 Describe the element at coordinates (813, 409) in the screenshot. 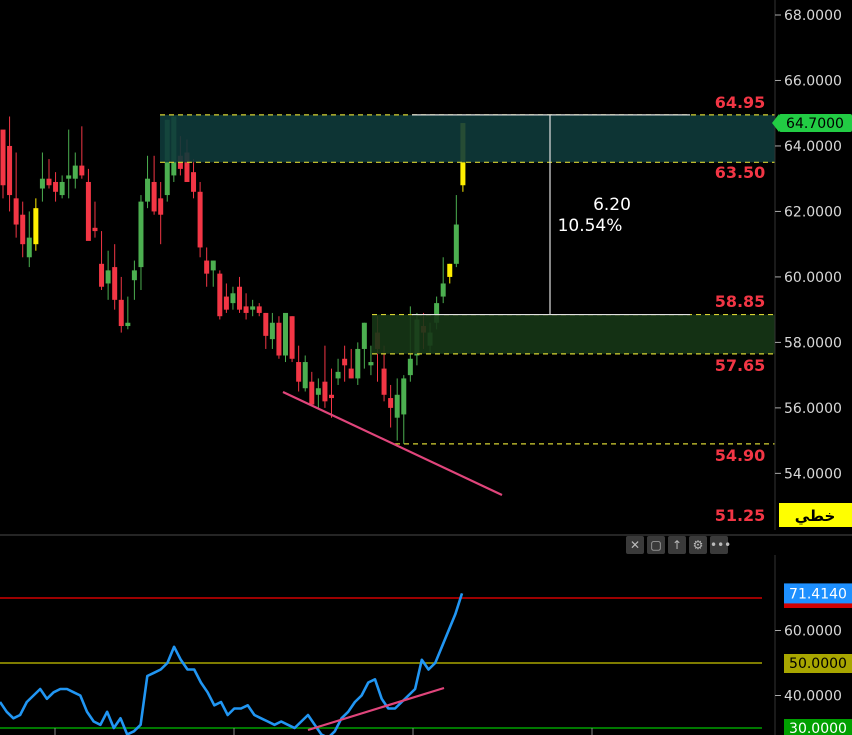

I see `price-tick-label: 56.0000` at that location.